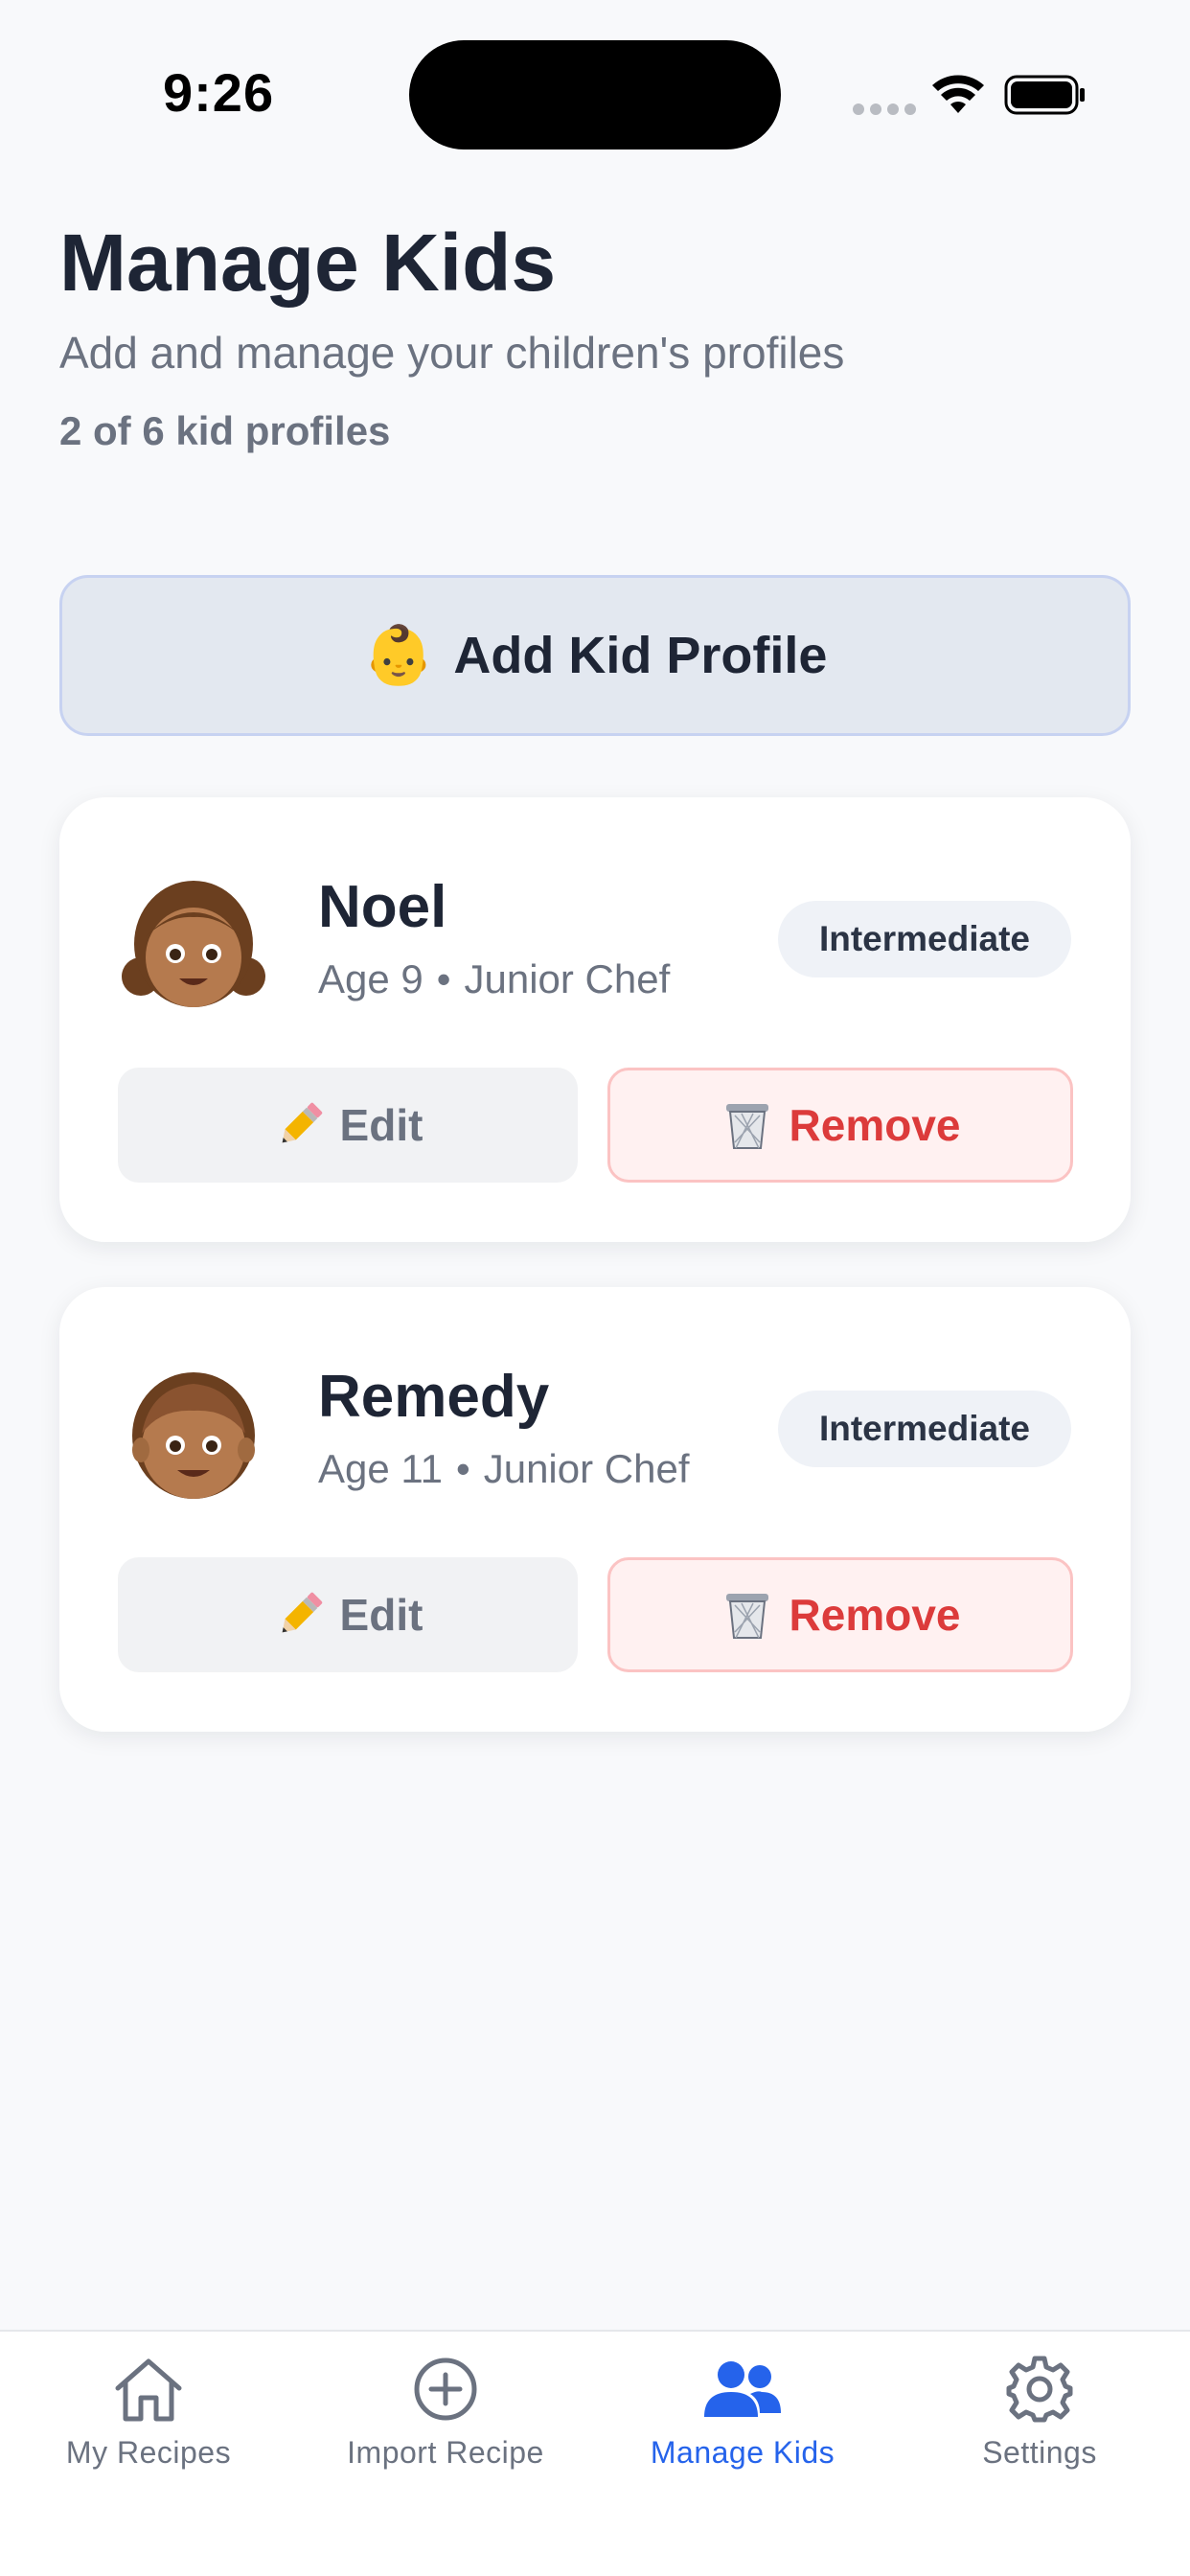 The height and width of the screenshot is (2576, 1190). I want to click on tab-my-recipes: My Recipes, so click(148, 2418).